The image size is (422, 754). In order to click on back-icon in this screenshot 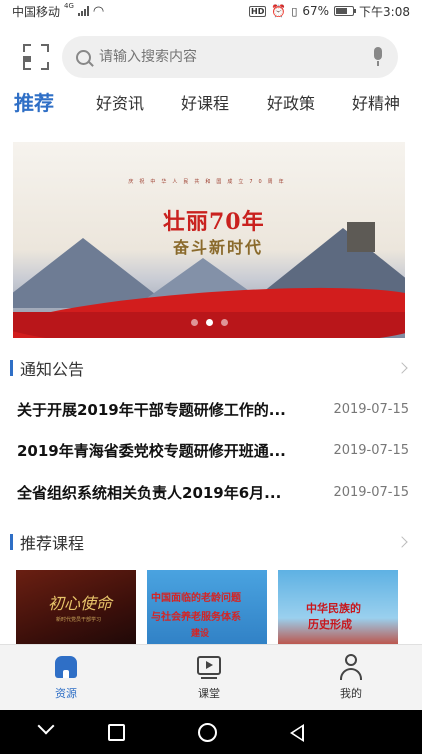, I will do `click(297, 733)`.